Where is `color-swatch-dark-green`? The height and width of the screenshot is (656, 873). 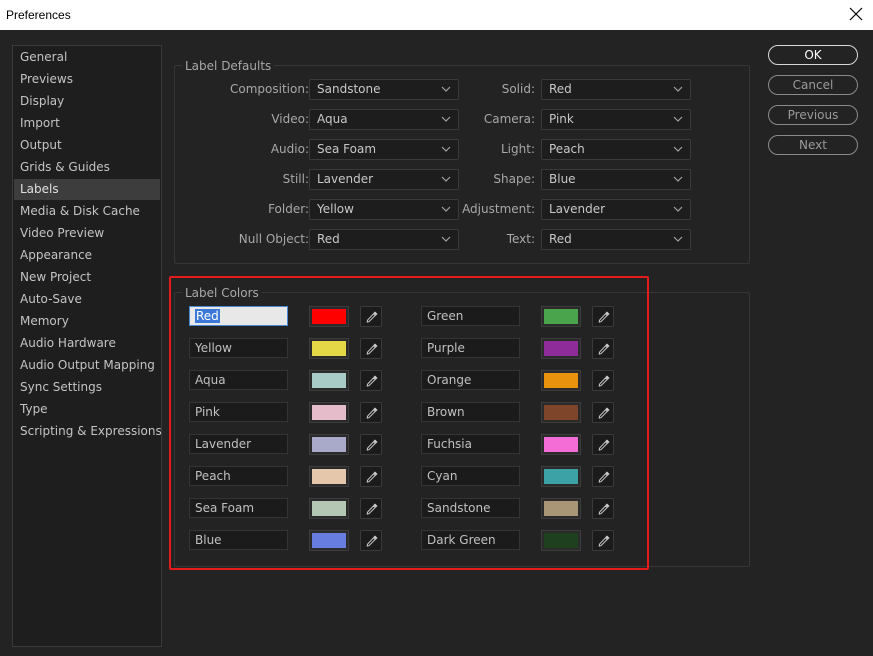 color-swatch-dark-green is located at coordinates (561, 540).